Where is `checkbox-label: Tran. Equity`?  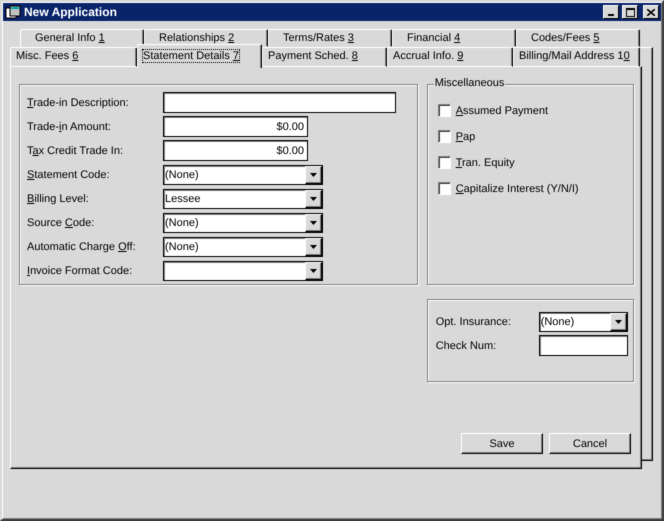
checkbox-label: Tran. Equity is located at coordinates (485, 162).